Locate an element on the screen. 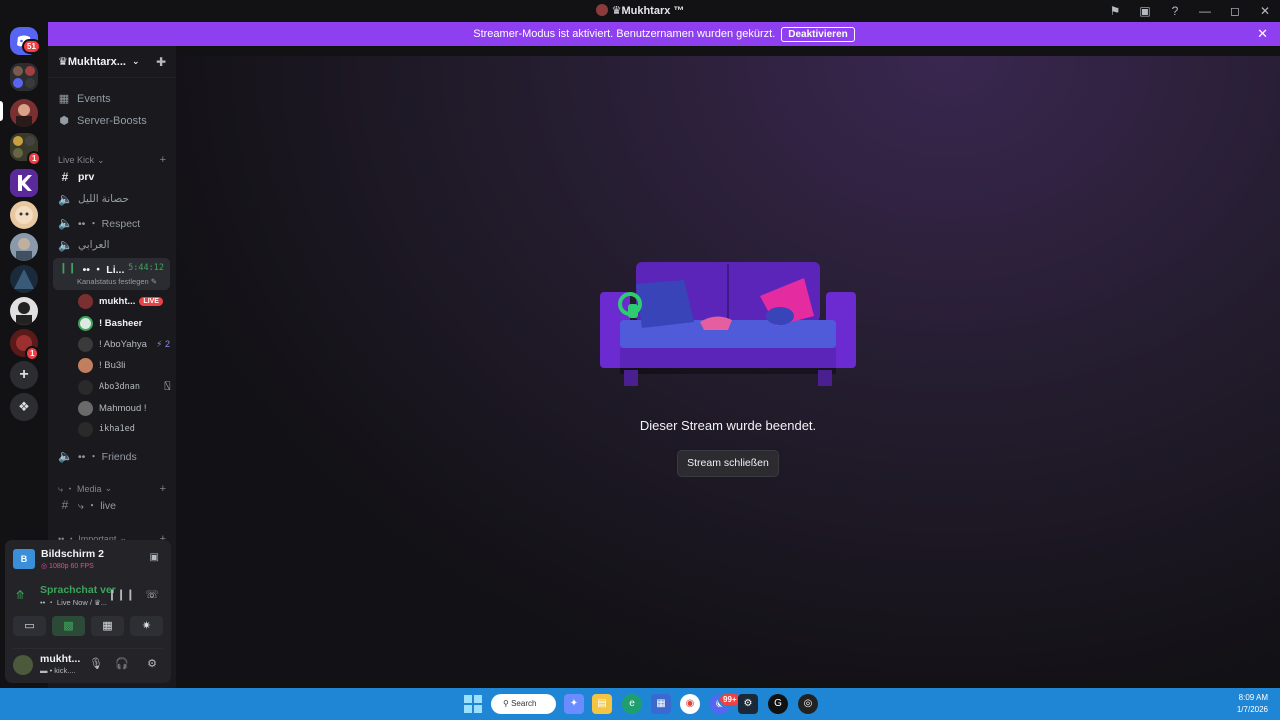 Image resolution: width=1280 pixels, height=720 pixels. microphone-icon: 🎙 is located at coordinates (96, 663).